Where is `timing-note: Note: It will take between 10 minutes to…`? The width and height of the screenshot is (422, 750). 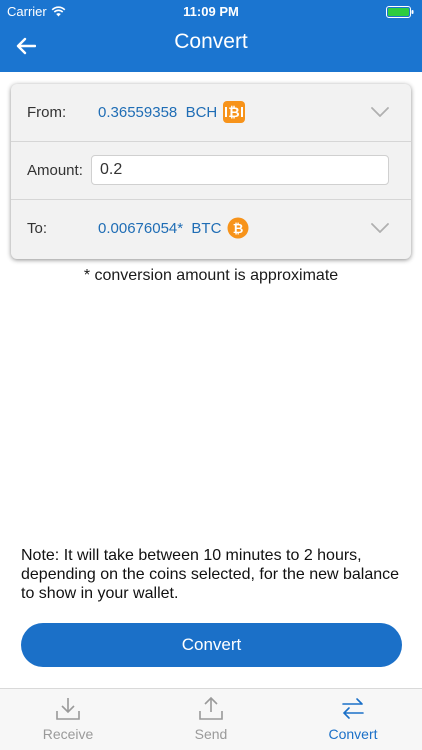 timing-note: Note: It will take between 10 minutes to… is located at coordinates (210, 574).